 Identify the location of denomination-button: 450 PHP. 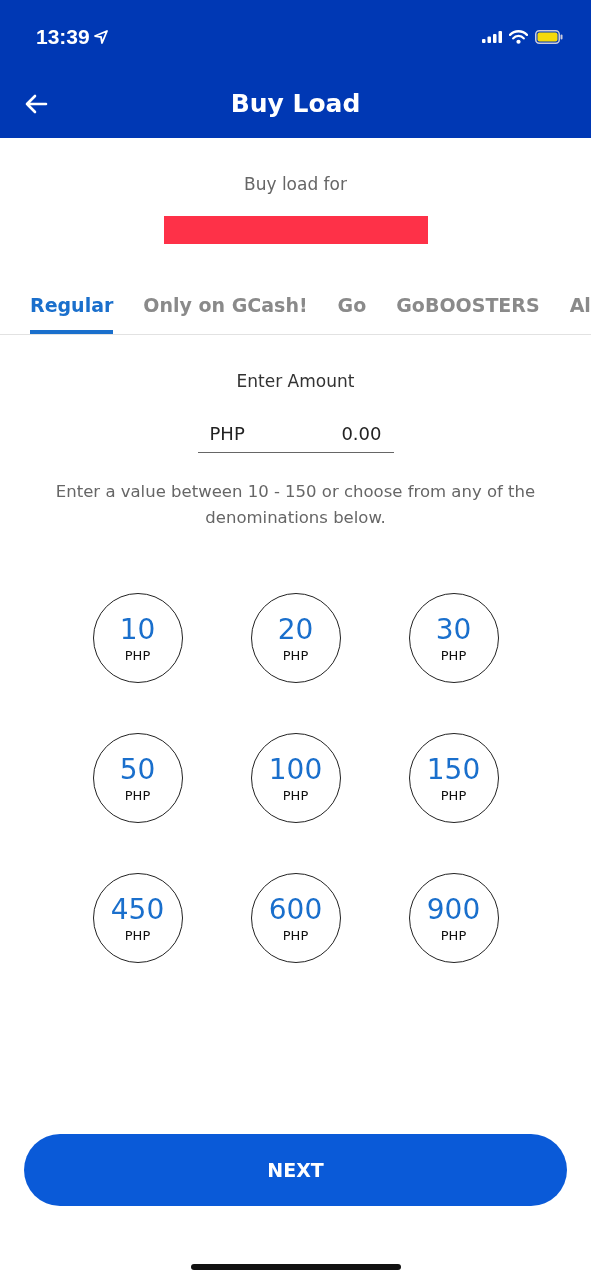
(137, 918).